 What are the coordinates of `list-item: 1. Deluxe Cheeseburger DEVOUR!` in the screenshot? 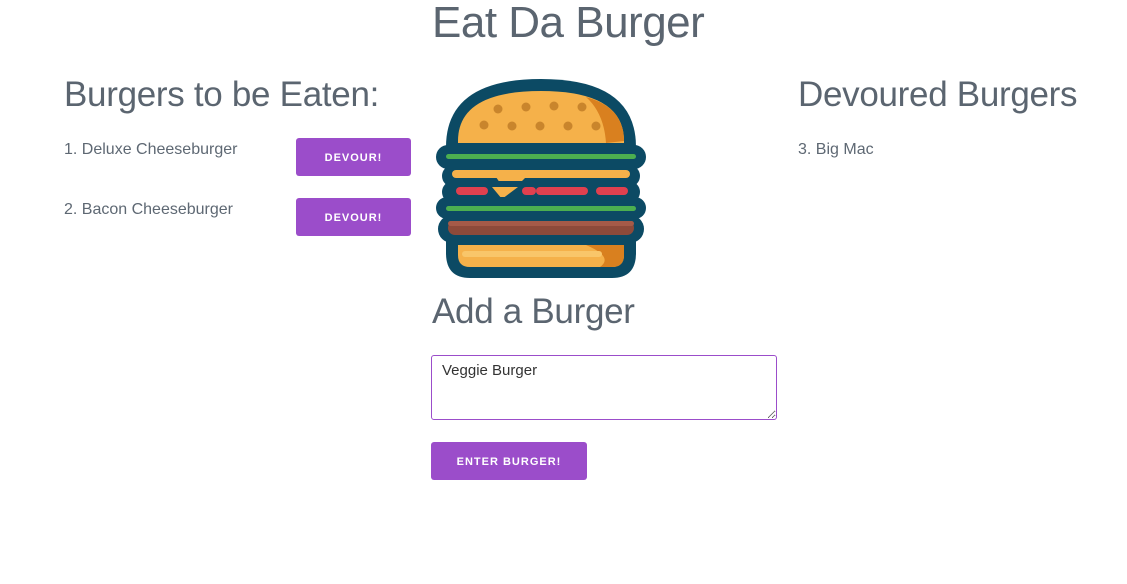 It's located at (237, 157).